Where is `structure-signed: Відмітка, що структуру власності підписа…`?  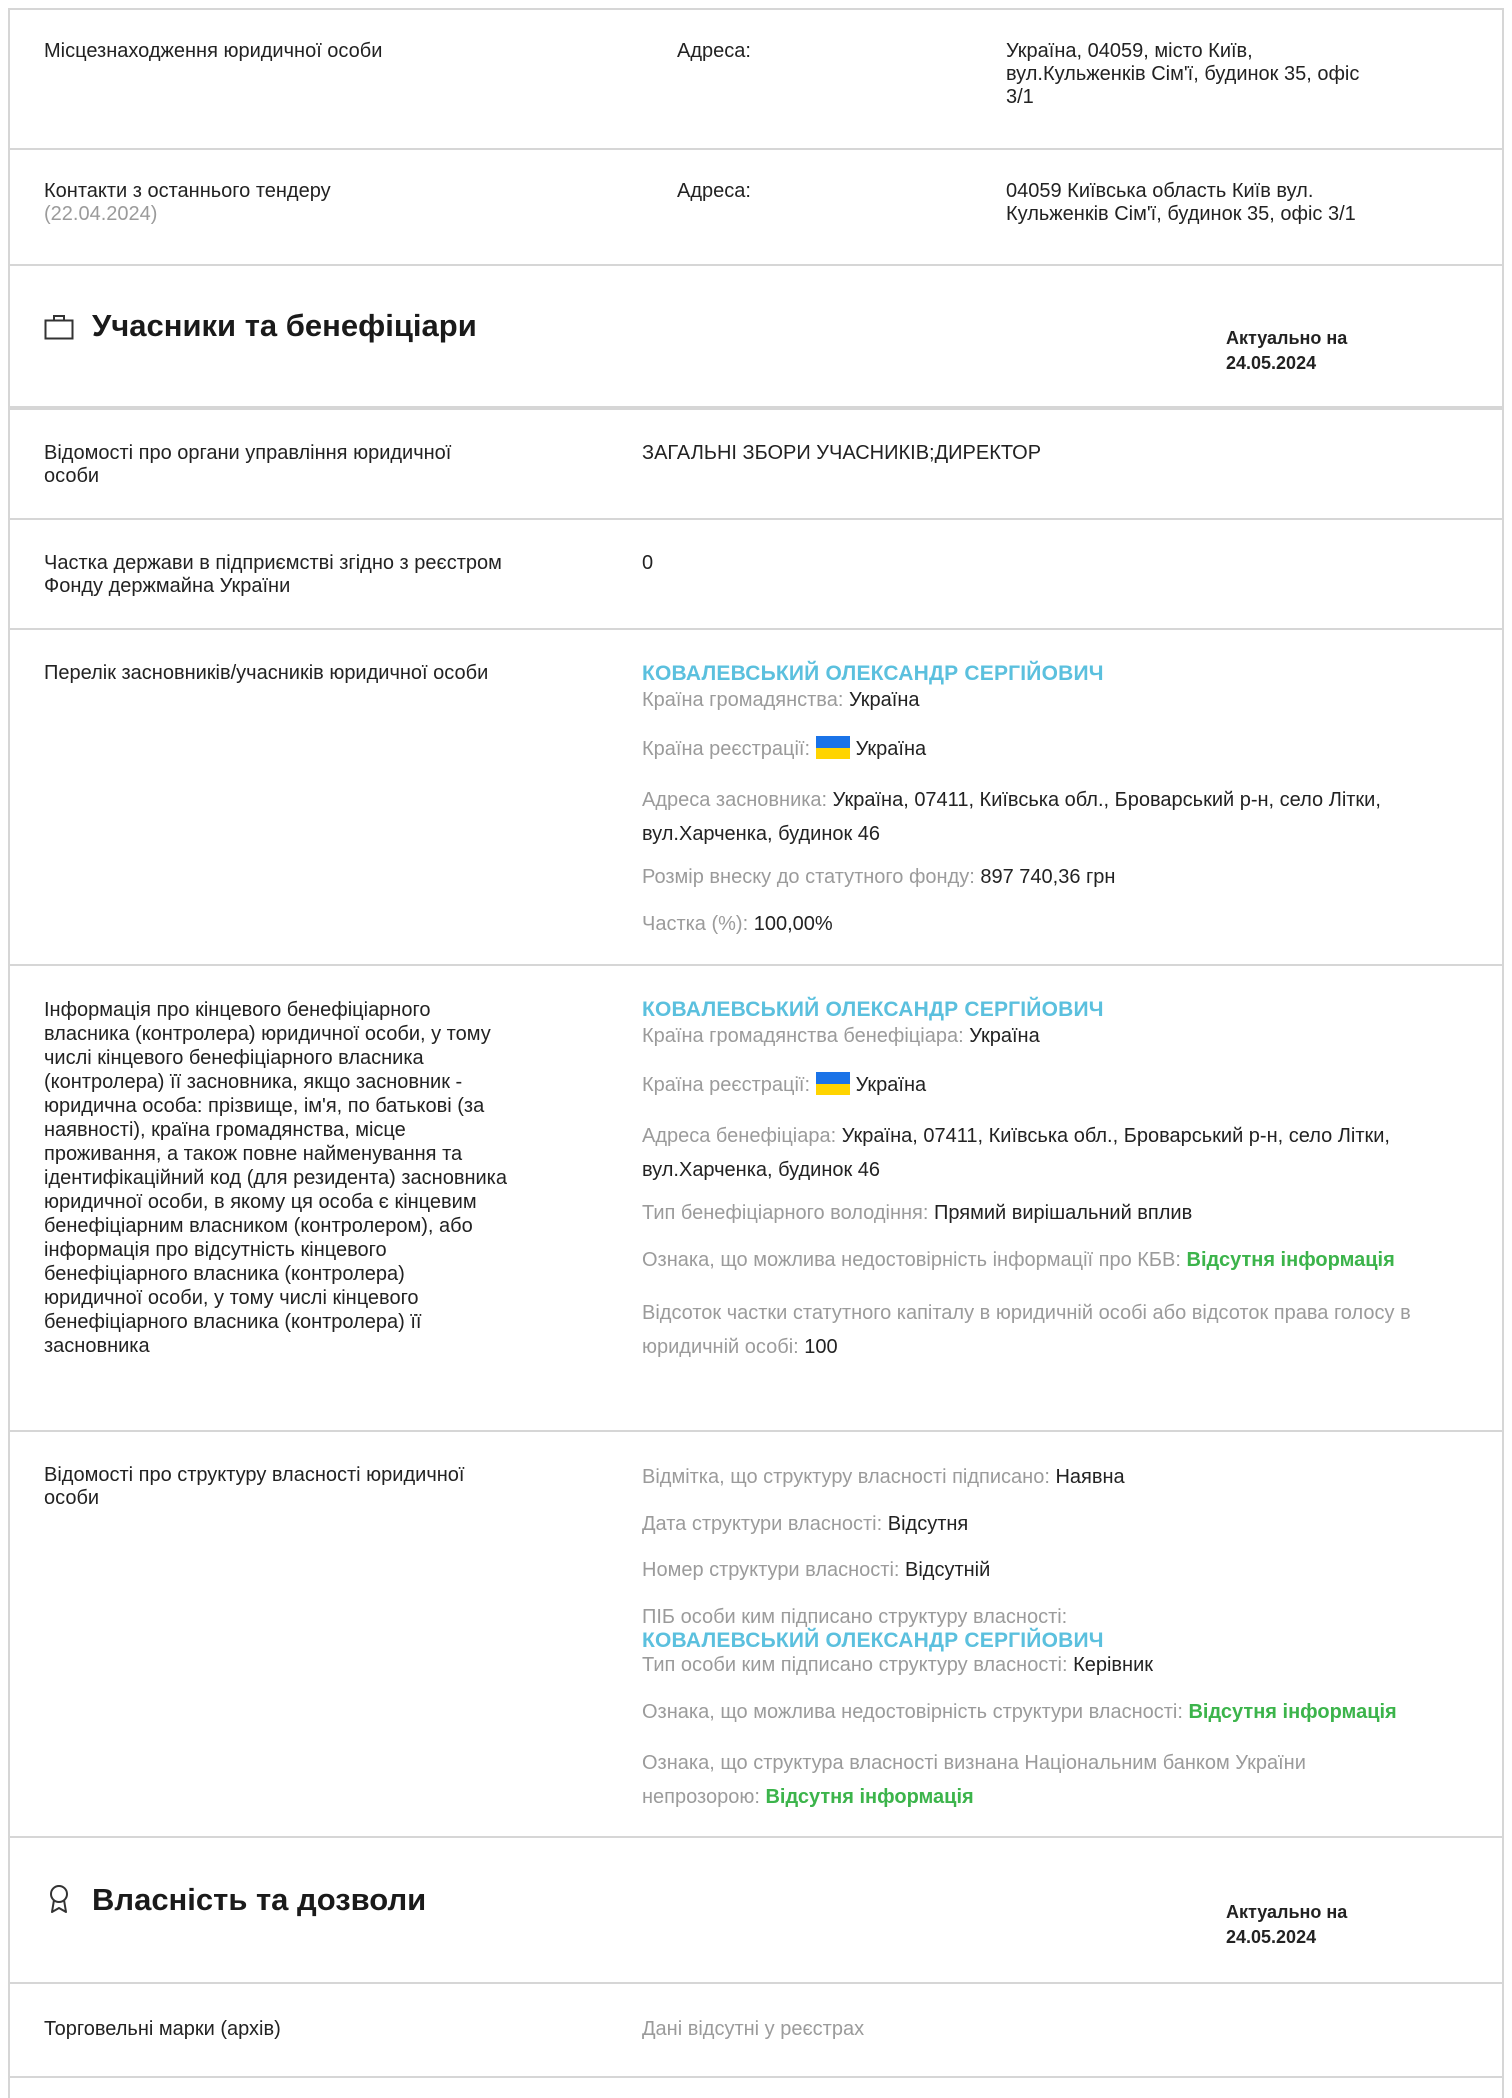 structure-signed: Відмітка, що структуру власності підписа… is located at coordinates (883, 1477).